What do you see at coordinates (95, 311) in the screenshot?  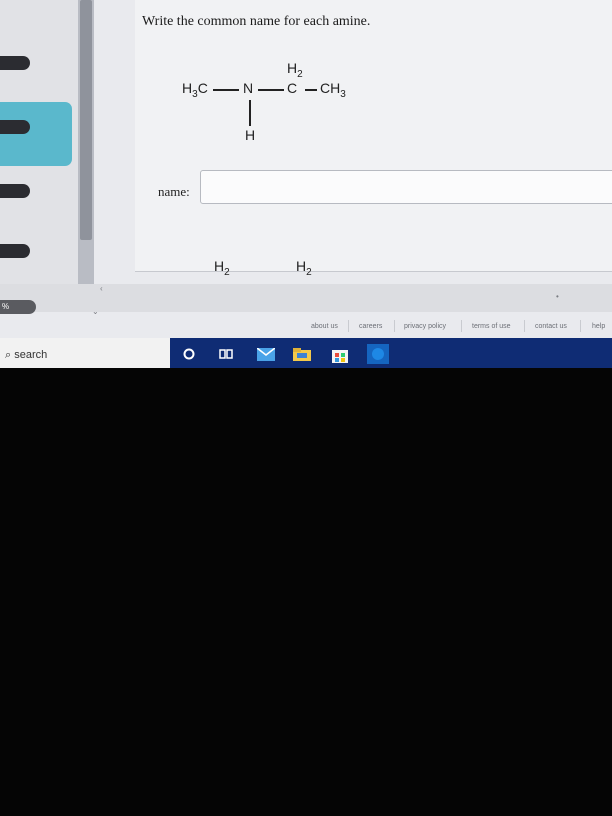 I see `chevron-down-icon: ⌄` at bounding box center [95, 311].